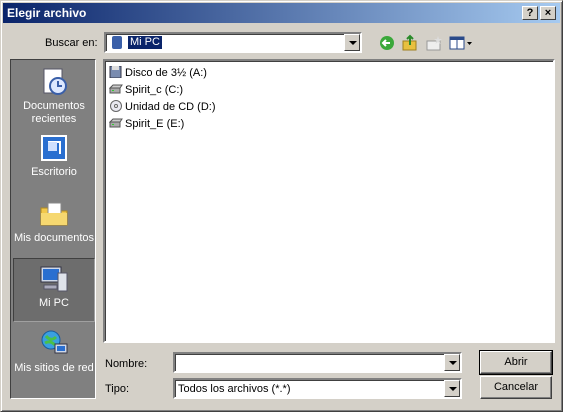  I want to click on place-recent-documents: Documentos recientes, so click(54, 94).